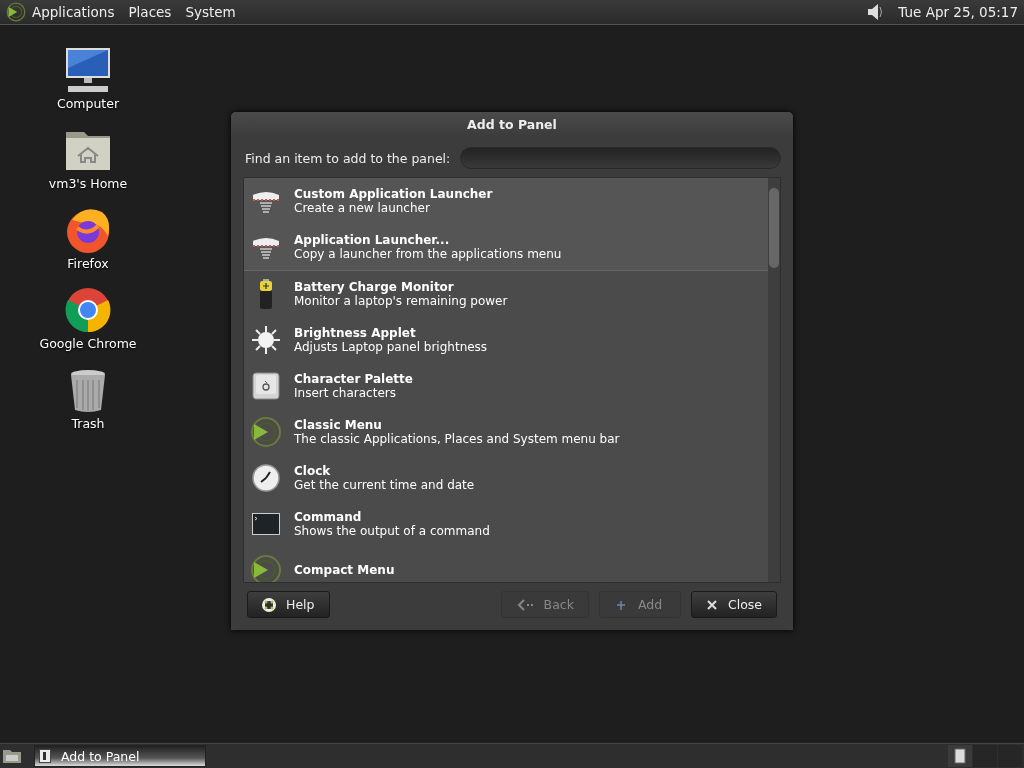 The height and width of the screenshot is (768, 1024). Describe the element at coordinates (266, 478) in the screenshot. I see `clock-icon` at that location.